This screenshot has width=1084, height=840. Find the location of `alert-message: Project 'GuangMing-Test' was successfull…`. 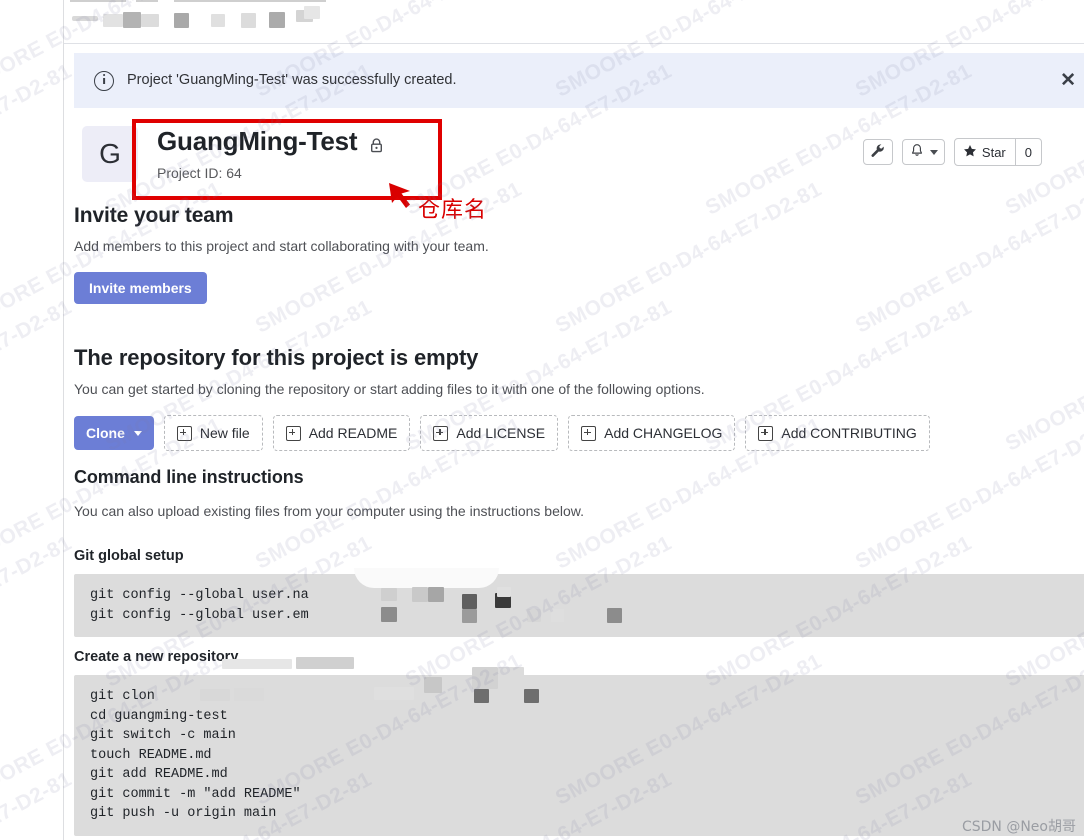

alert-message: Project 'GuangMing-Test' was successfull… is located at coordinates (292, 80).